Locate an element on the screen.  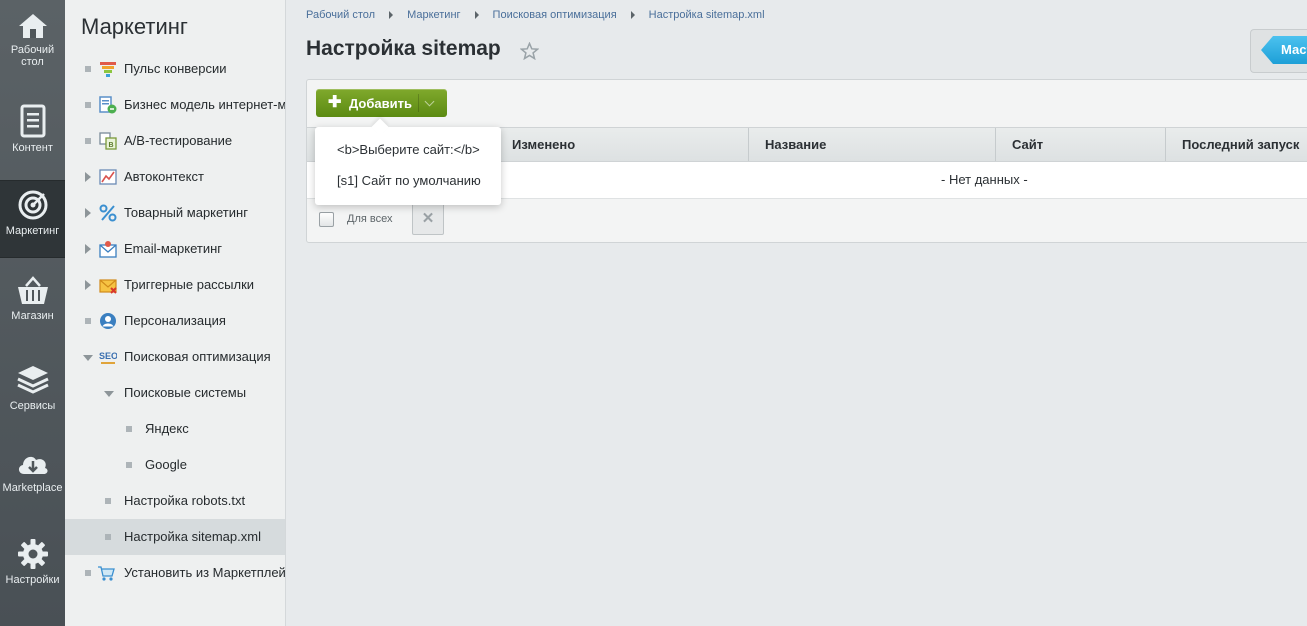
person-icon is located at coordinates (108, 321).